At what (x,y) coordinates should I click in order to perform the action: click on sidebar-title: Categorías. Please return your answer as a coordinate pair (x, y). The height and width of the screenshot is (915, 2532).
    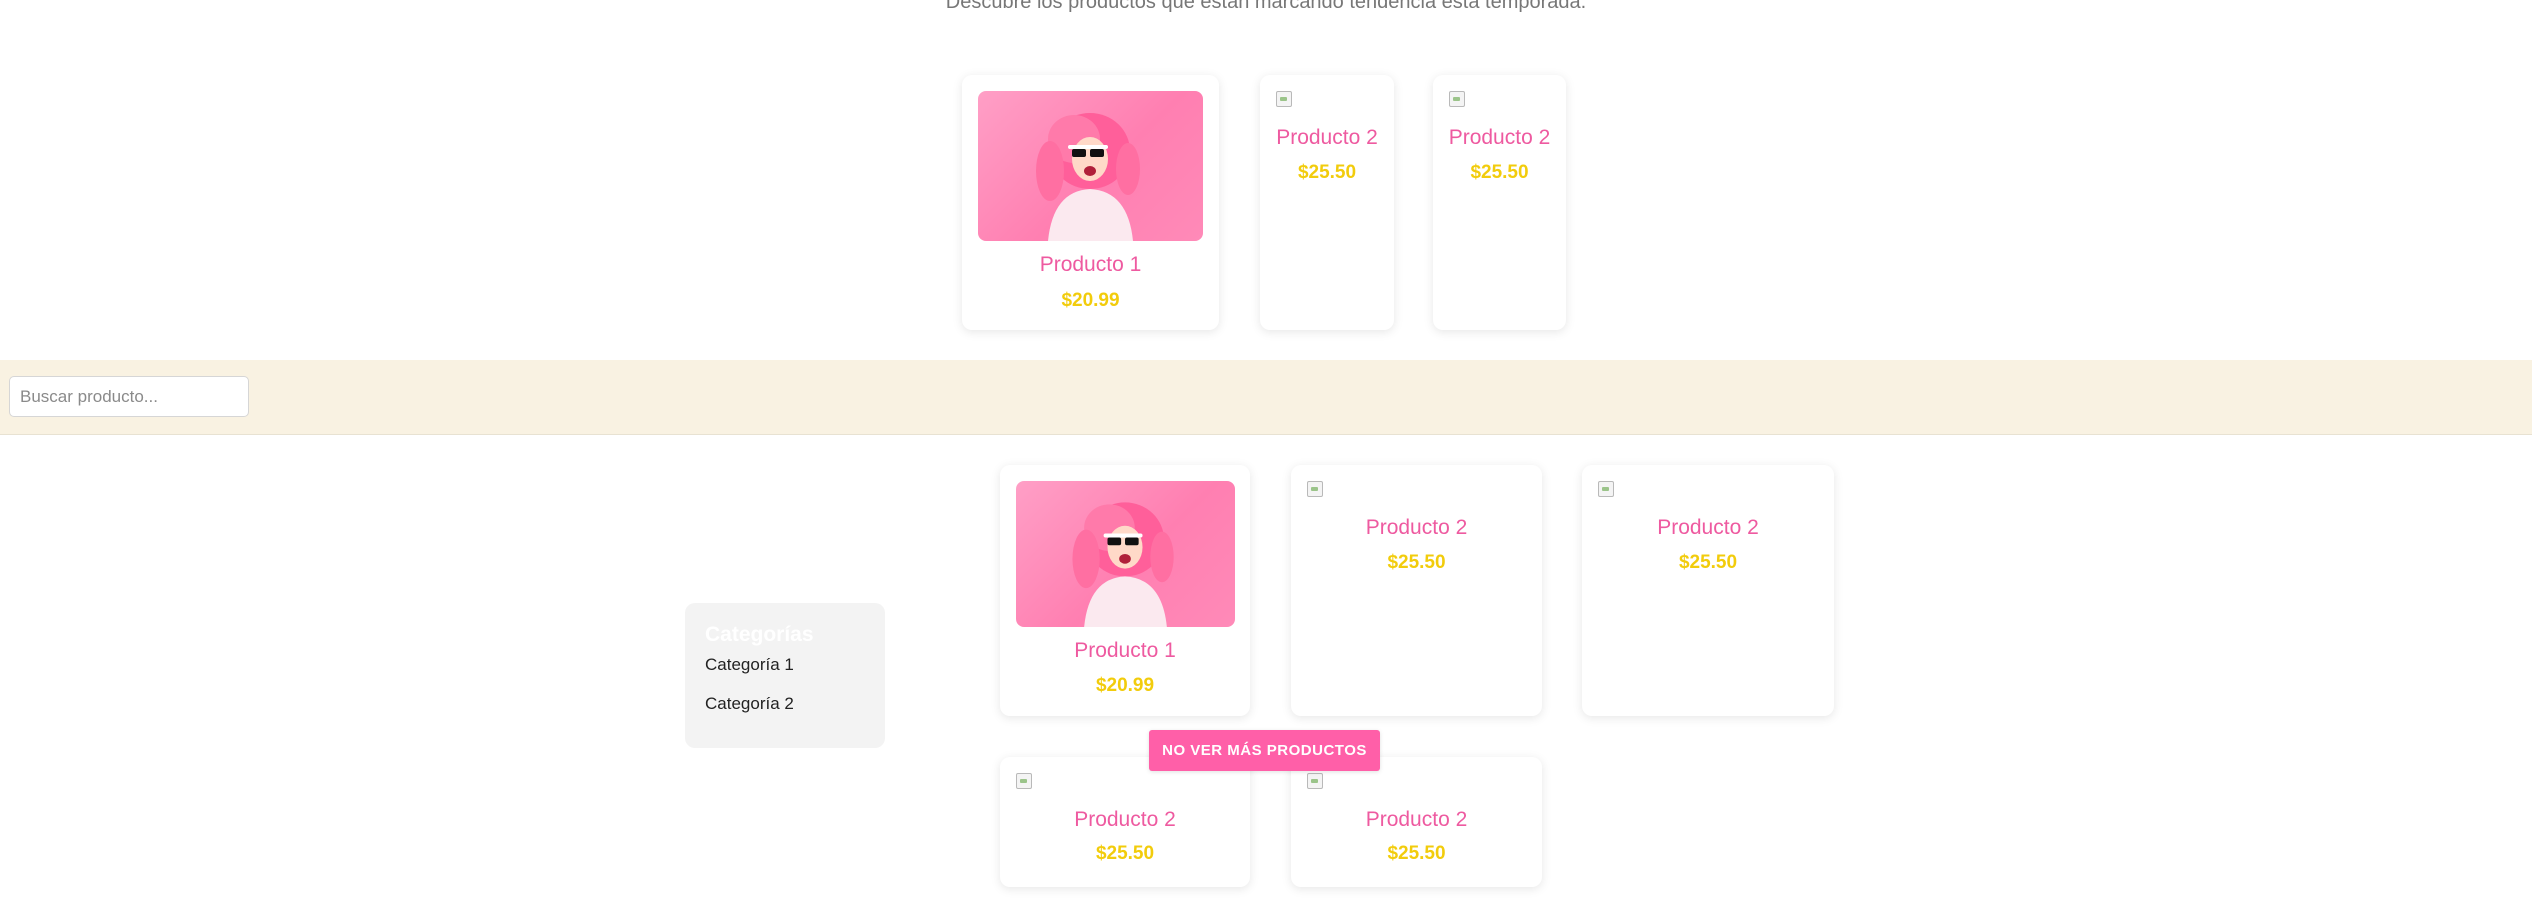
    Looking at the image, I should click on (759, 634).